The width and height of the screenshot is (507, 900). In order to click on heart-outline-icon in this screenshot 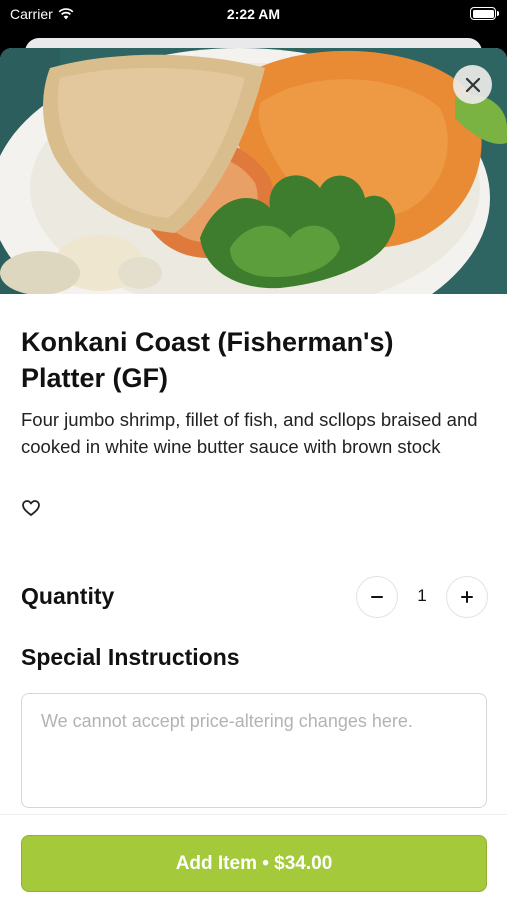, I will do `click(31, 508)`.